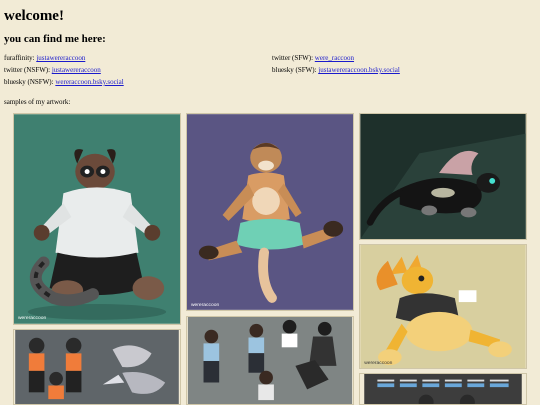  I want to click on artwork-sheet-orange-image, so click(97, 367).